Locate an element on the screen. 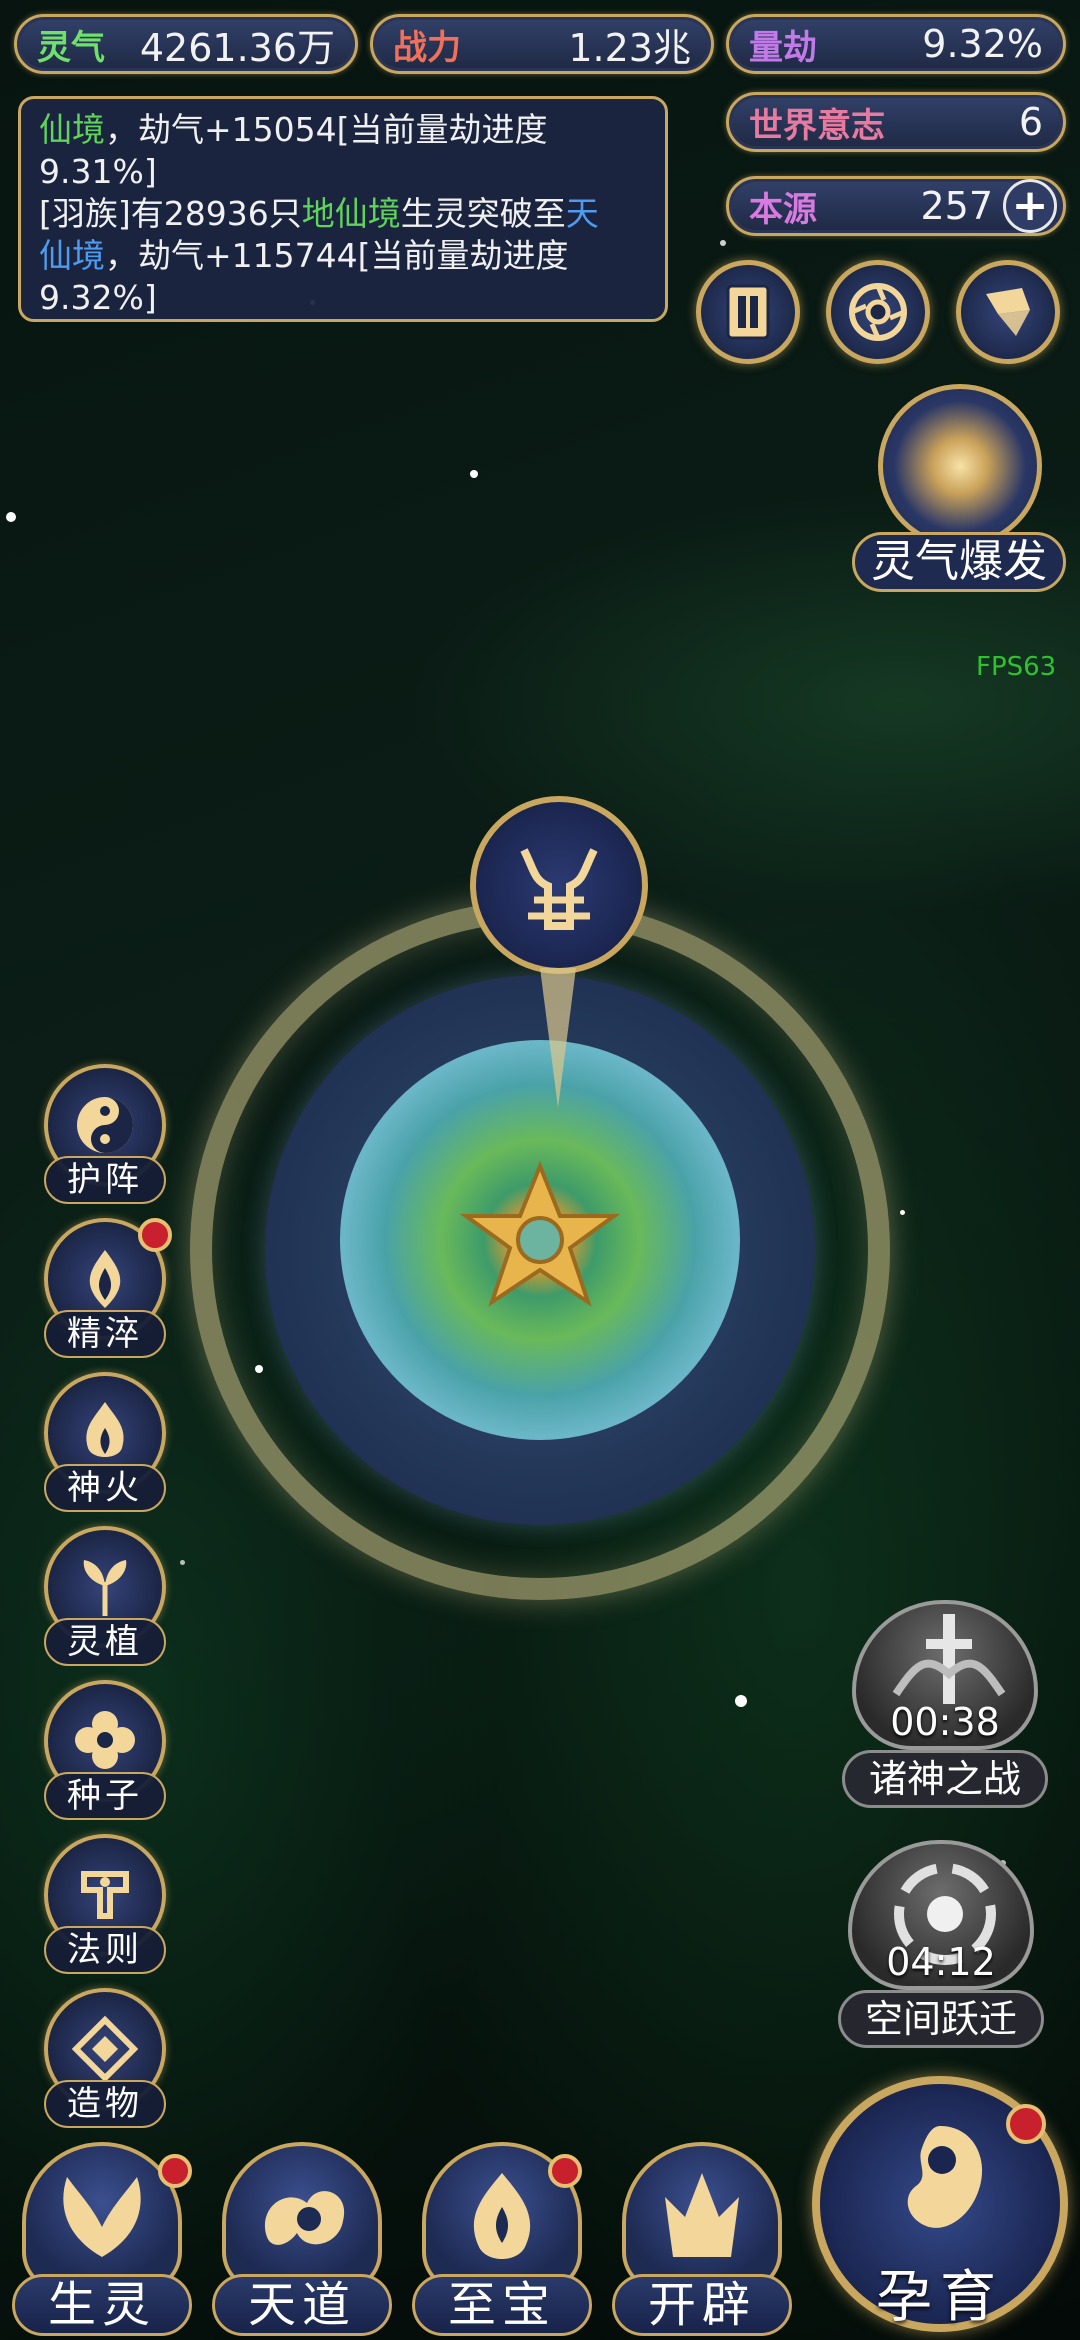  log-realm: 仙境 is located at coordinates (72, 129).